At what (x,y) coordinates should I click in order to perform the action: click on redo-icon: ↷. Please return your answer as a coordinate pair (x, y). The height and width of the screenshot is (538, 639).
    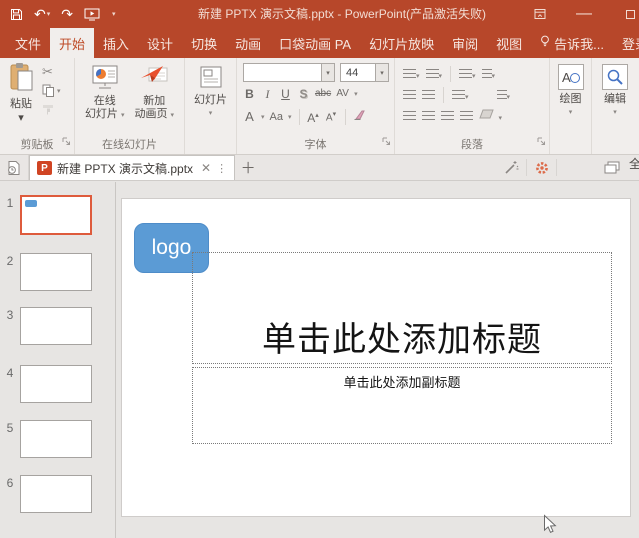
    Looking at the image, I should click on (67, 14).